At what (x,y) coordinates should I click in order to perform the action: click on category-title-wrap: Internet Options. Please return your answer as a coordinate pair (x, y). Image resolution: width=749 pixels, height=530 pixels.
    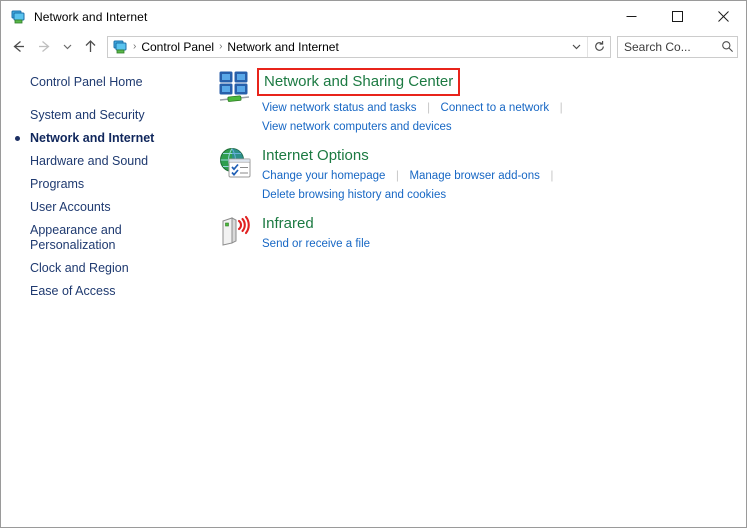
    Looking at the image, I should click on (315, 155).